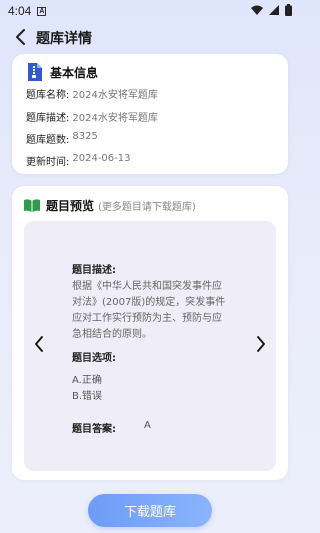 The image size is (320, 533). What do you see at coordinates (288, 10) in the screenshot?
I see `battery-icon` at bounding box center [288, 10].